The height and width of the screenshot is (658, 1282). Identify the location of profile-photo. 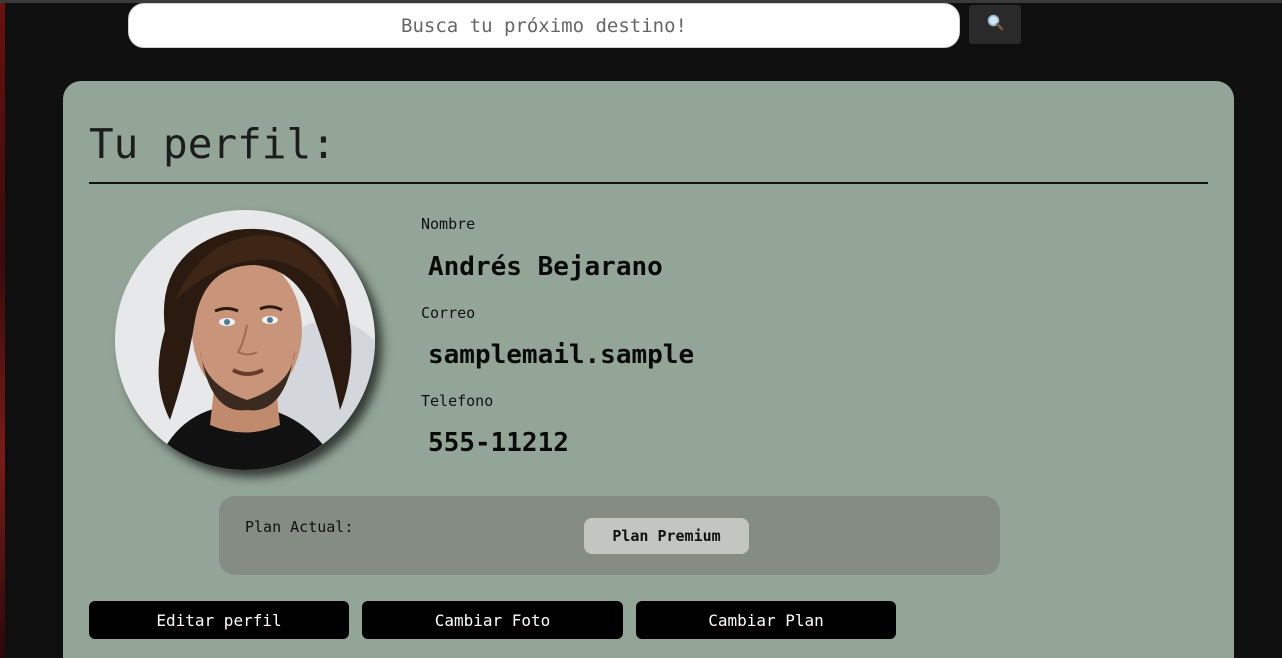
(245, 340).